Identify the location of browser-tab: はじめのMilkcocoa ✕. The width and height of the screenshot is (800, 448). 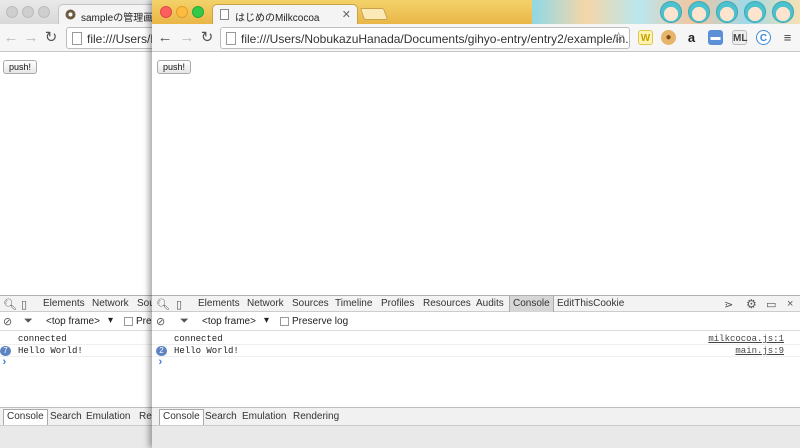
(285, 14).